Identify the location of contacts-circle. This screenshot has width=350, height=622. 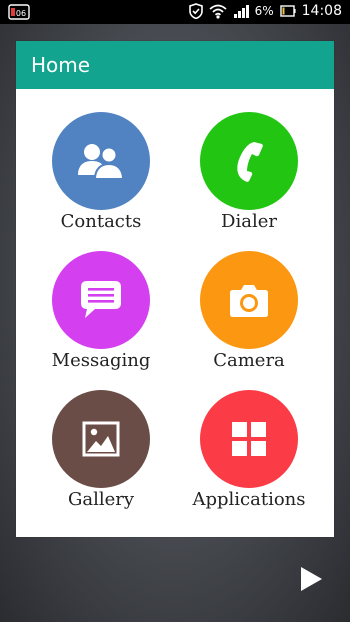
(101, 161).